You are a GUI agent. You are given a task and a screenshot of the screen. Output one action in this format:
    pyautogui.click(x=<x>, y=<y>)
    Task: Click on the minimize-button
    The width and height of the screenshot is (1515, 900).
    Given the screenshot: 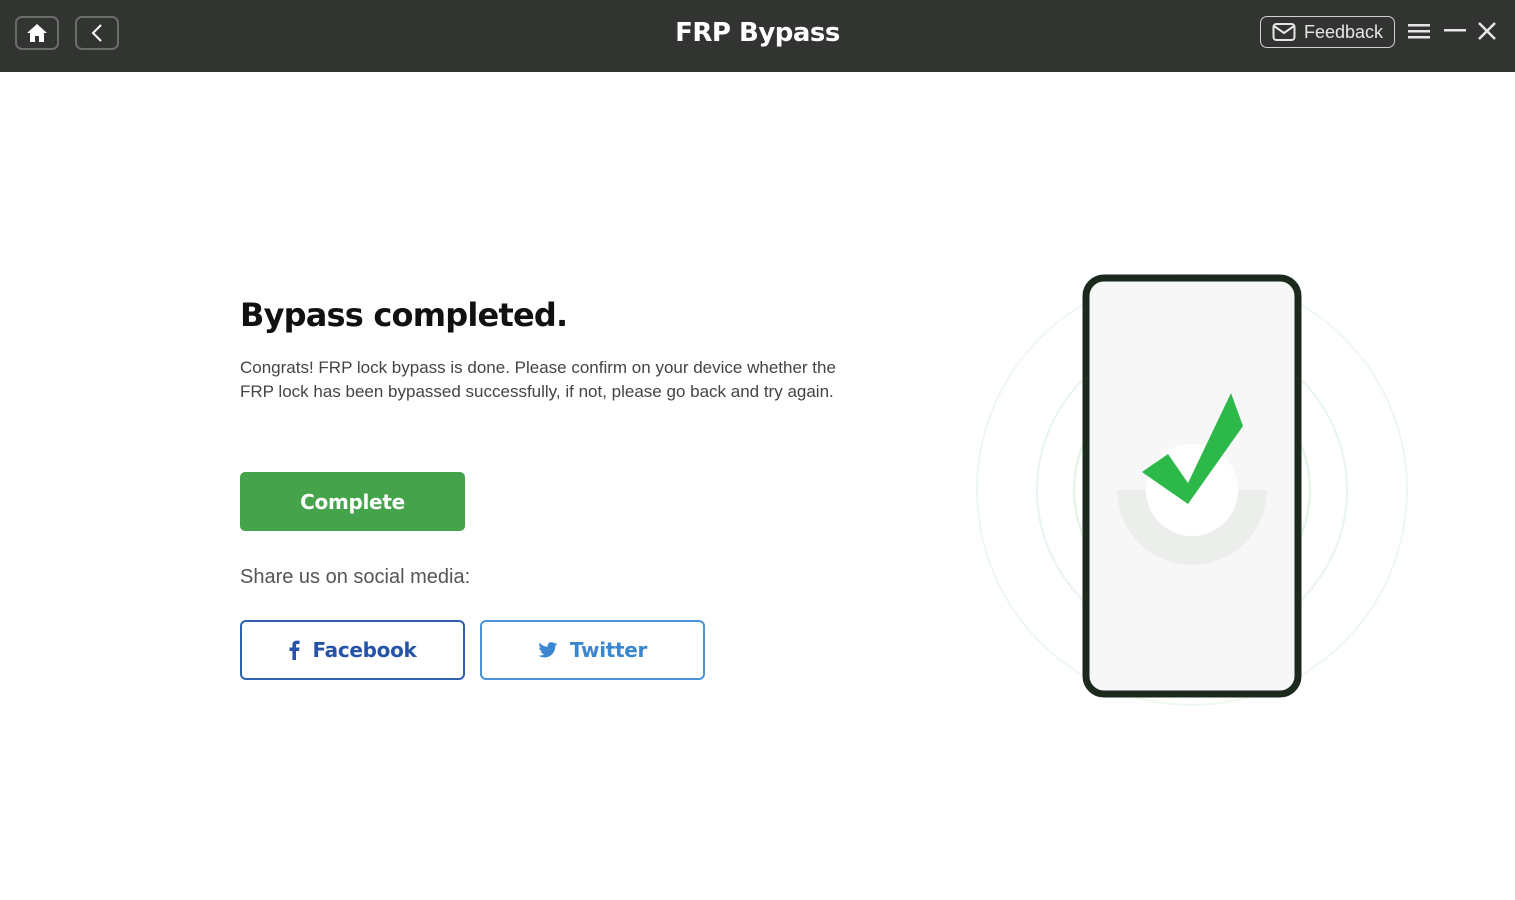 What is the action you would take?
    pyautogui.click(x=1455, y=31)
    